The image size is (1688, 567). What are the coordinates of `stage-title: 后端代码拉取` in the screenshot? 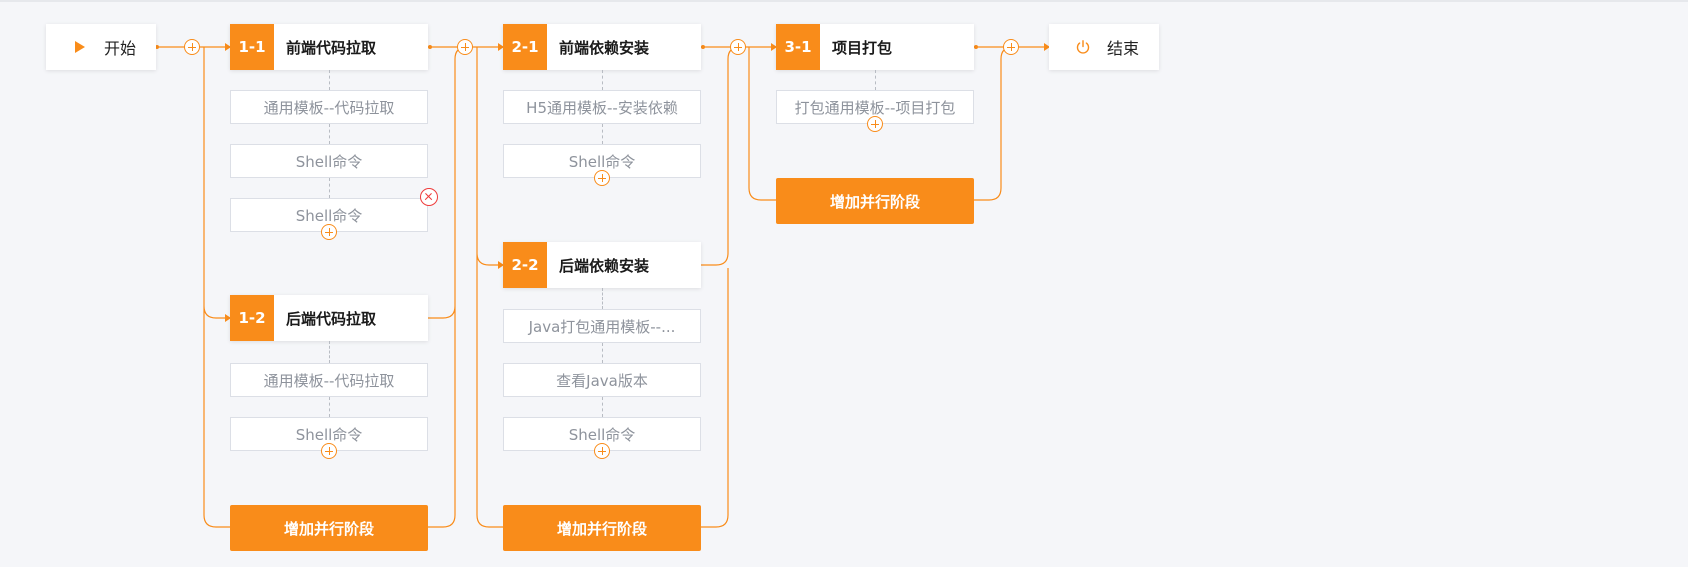 It's located at (331, 318).